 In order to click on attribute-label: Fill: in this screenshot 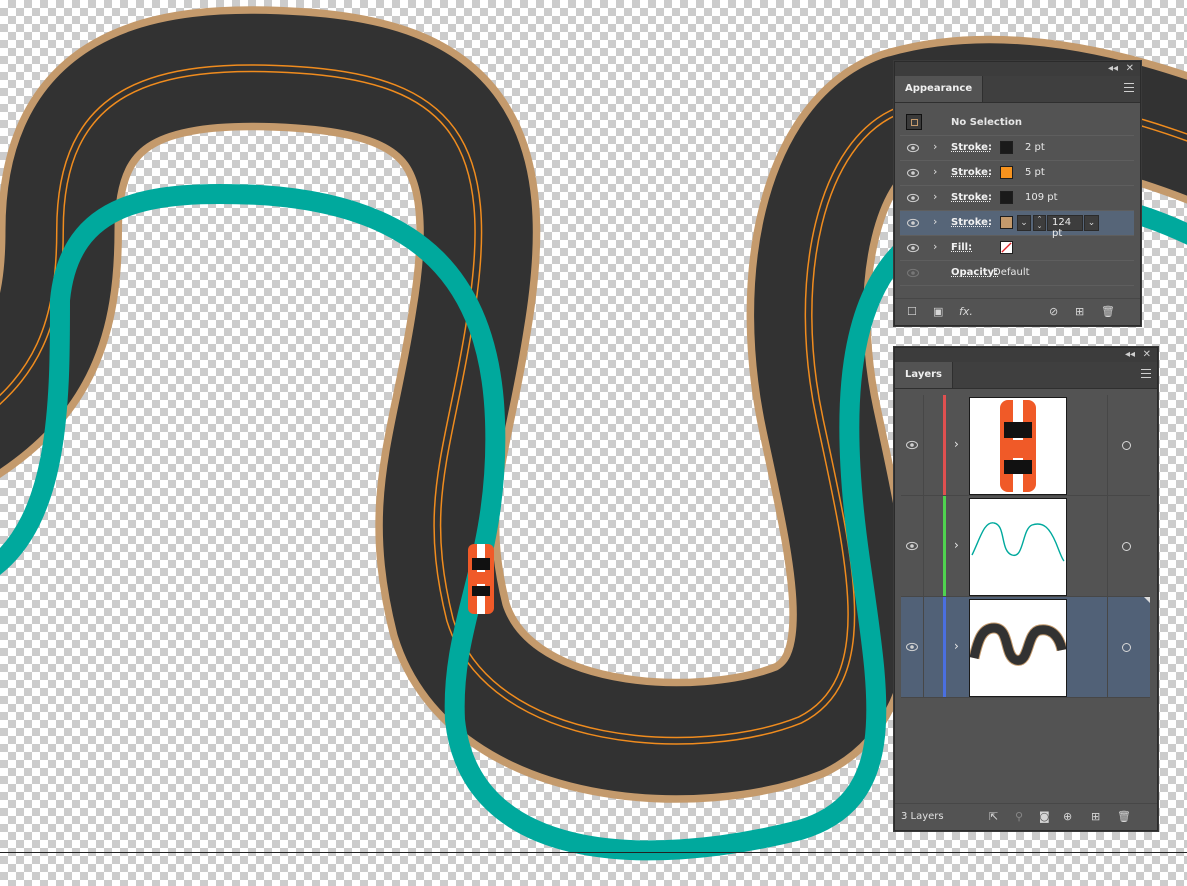, I will do `click(961, 247)`.